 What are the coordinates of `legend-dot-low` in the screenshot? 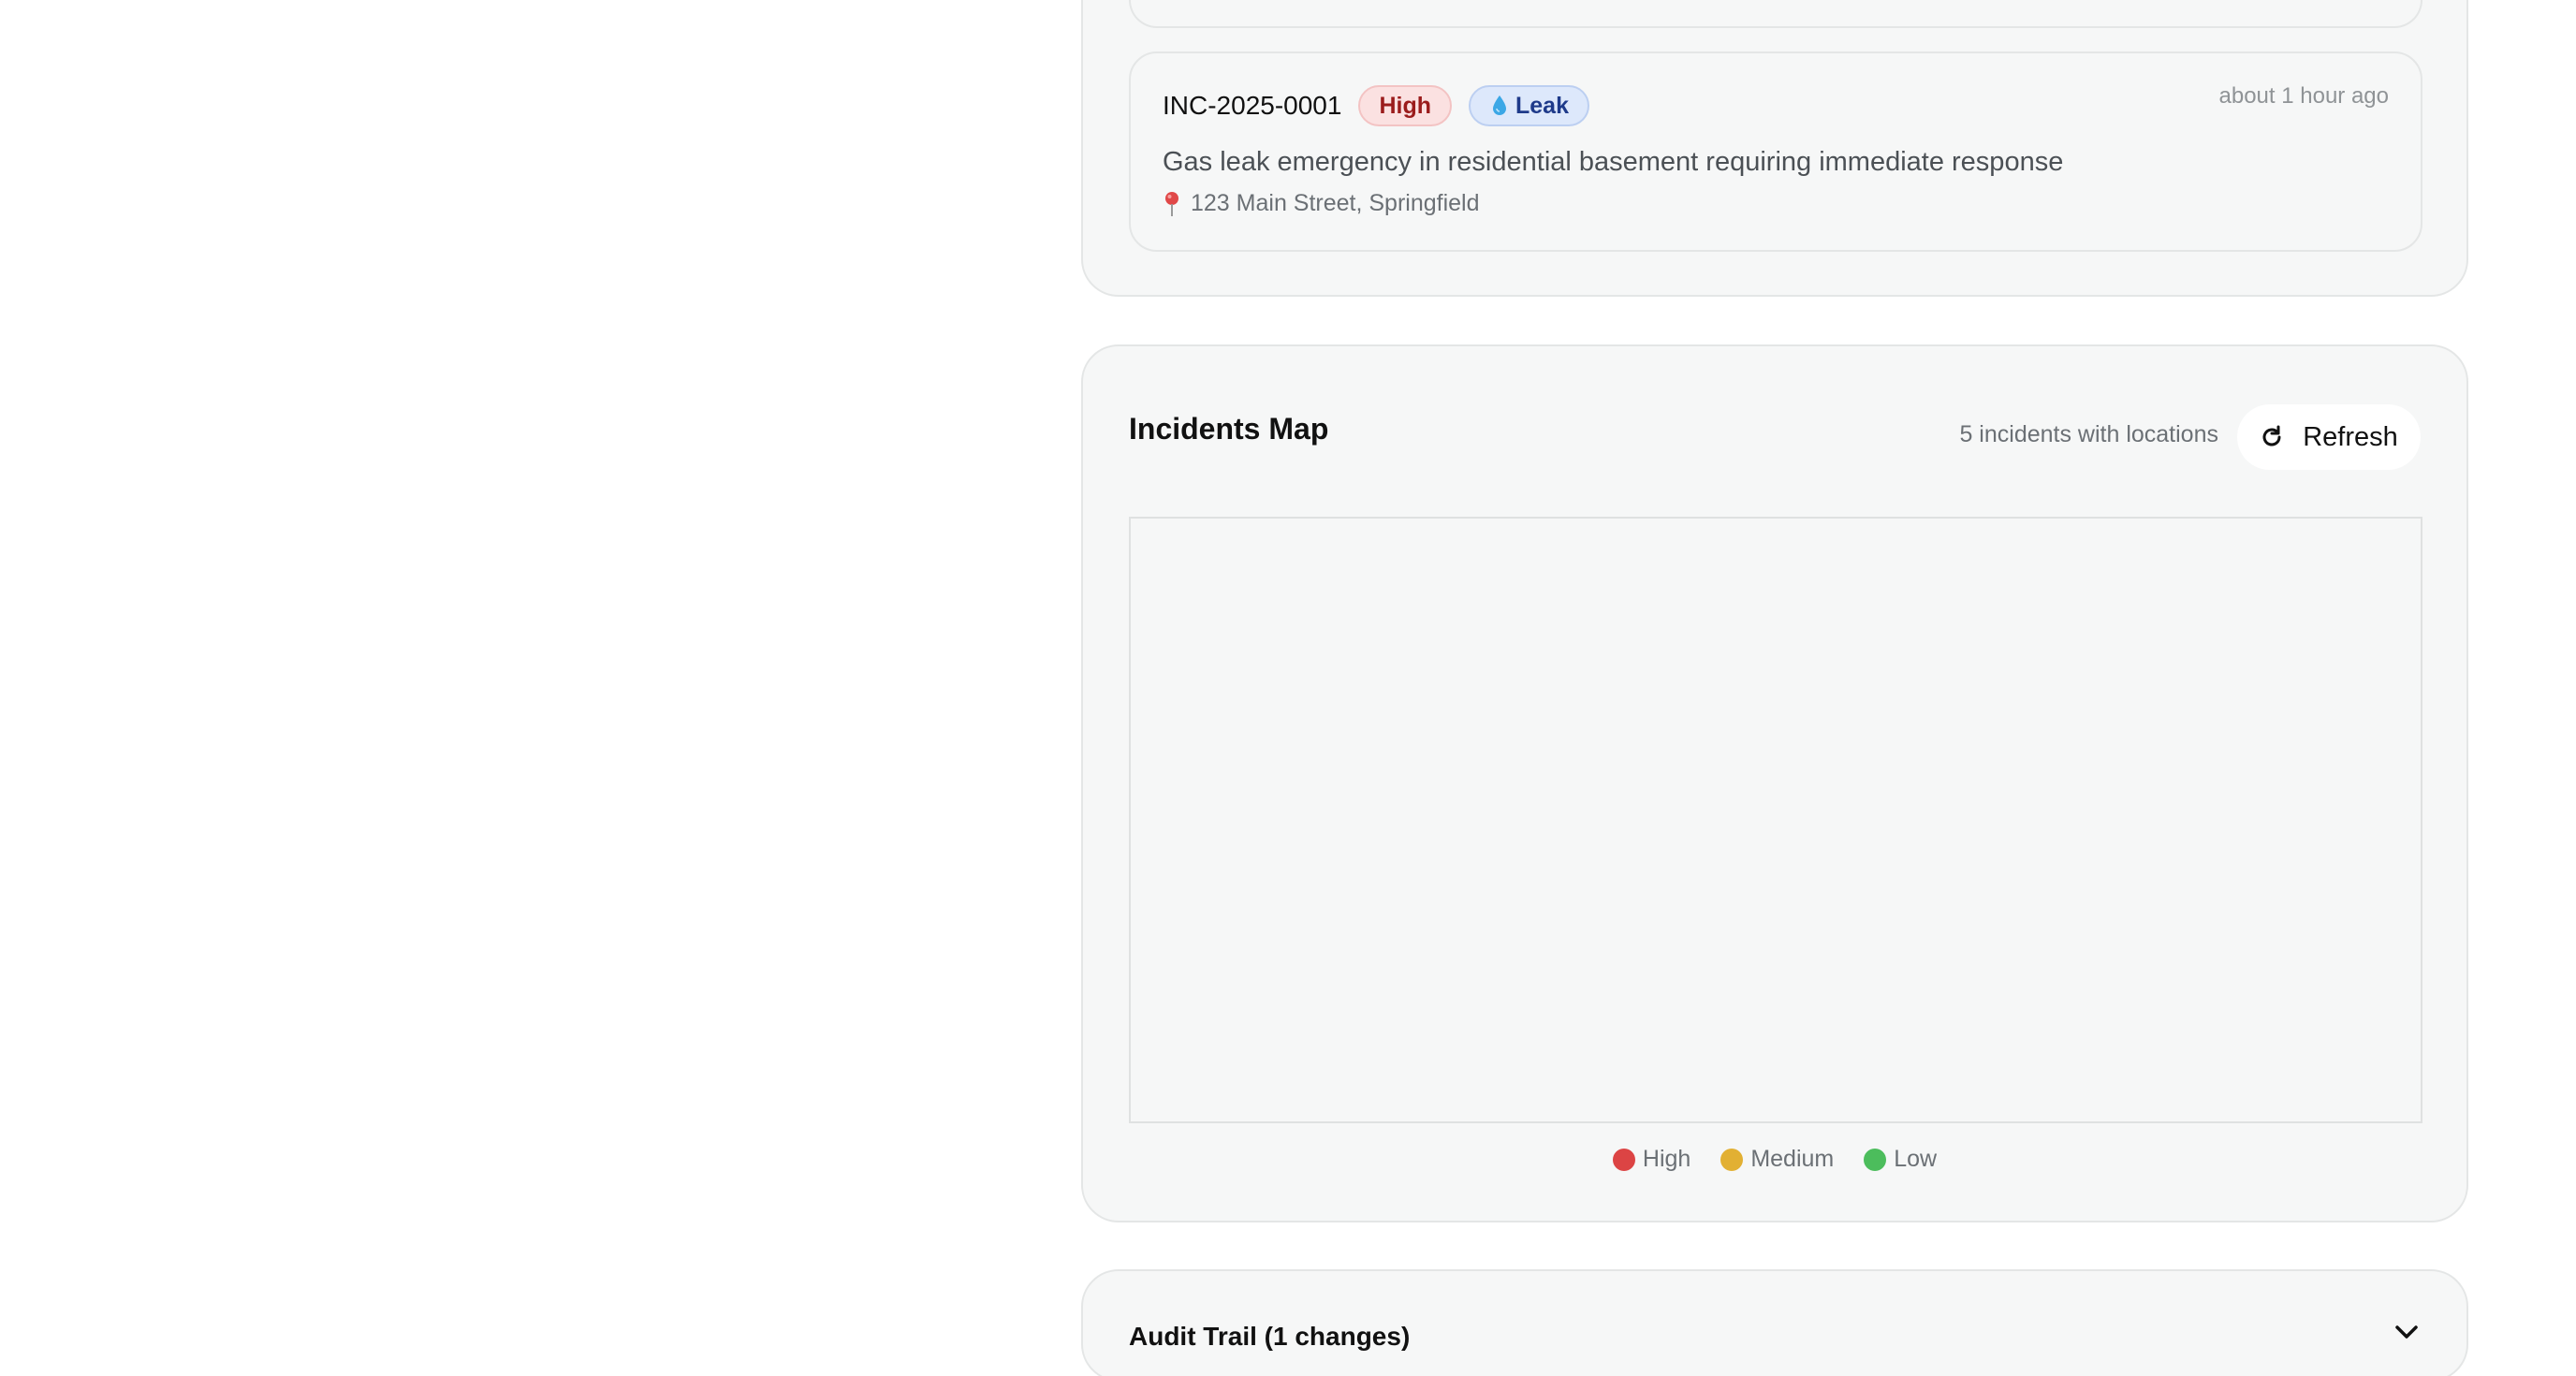 It's located at (1875, 1159).